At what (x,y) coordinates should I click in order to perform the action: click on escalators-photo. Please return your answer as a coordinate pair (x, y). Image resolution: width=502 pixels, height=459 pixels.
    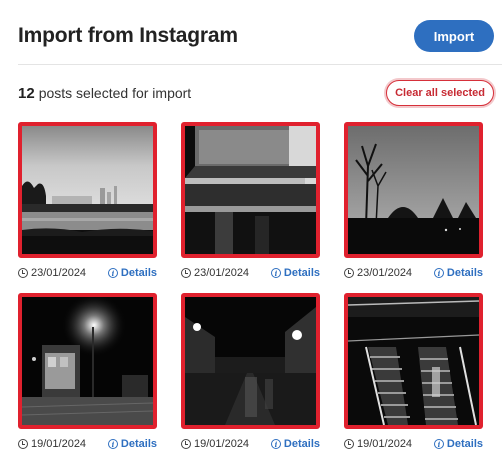
    Looking at the image, I should click on (413, 361).